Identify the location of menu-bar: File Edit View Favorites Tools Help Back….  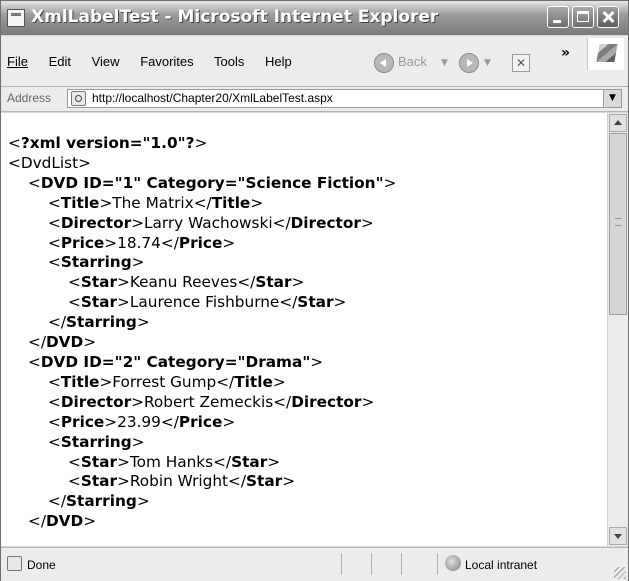
(314, 61).